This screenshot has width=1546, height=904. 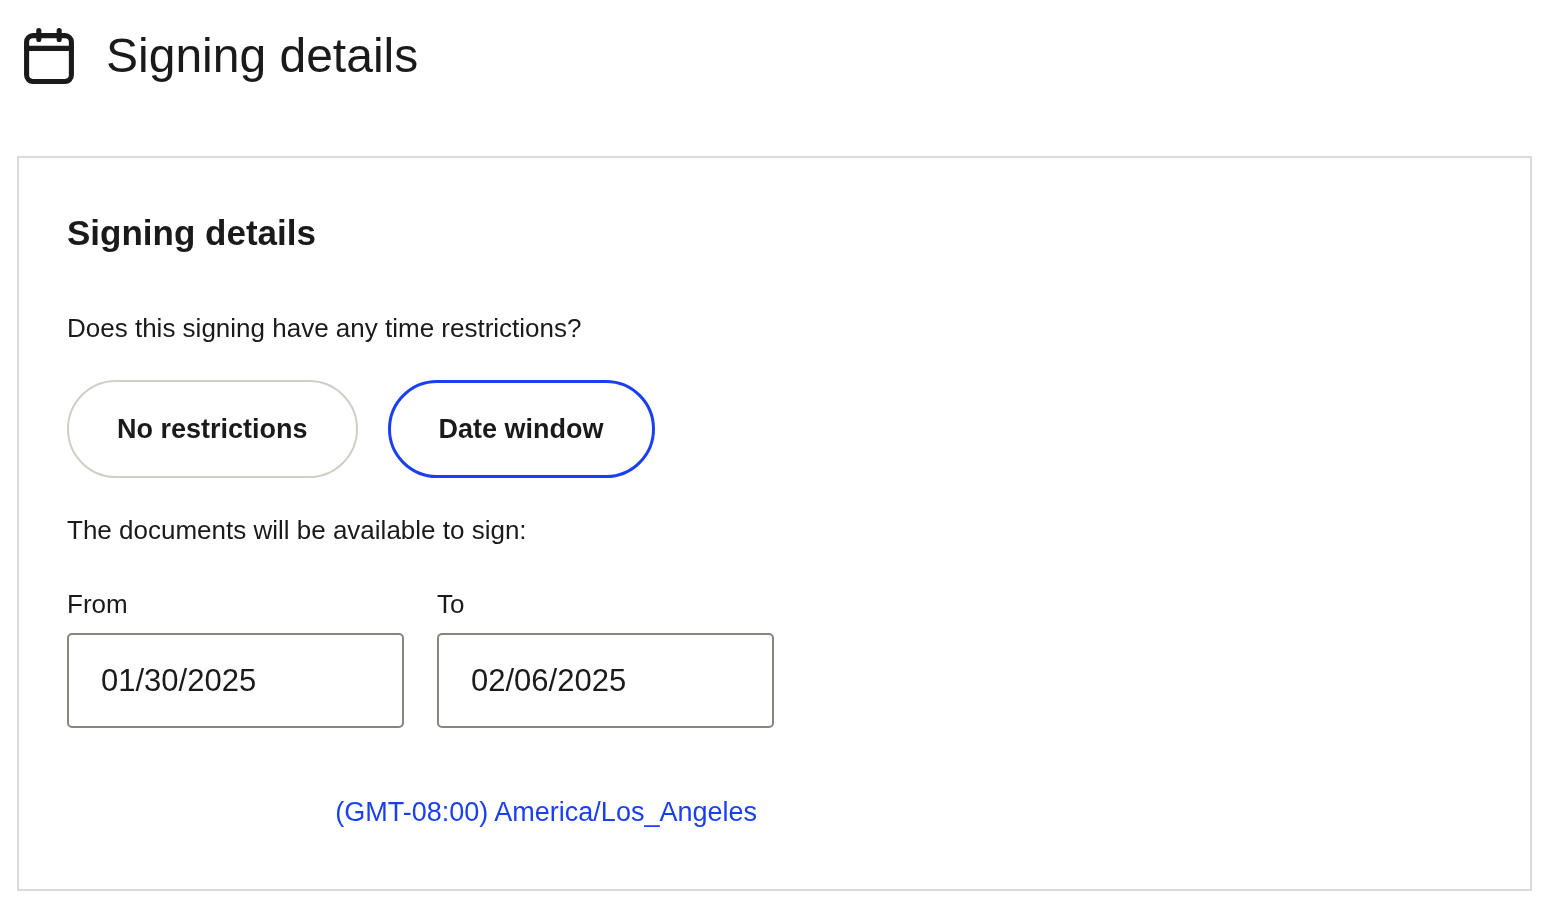 What do you see at coordinates (605, 680) in the screenshot?
I see `date-field: 02/06/2025` at bounding box center [605, 680].